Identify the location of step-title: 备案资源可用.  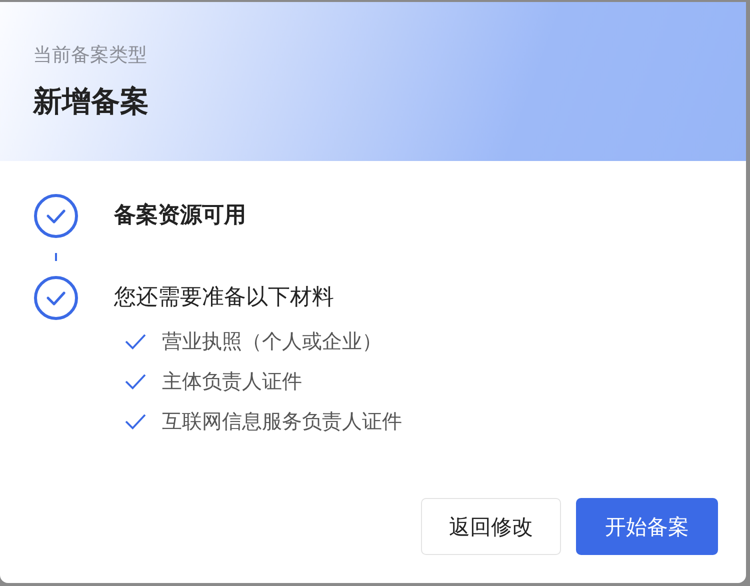
(180, 216).